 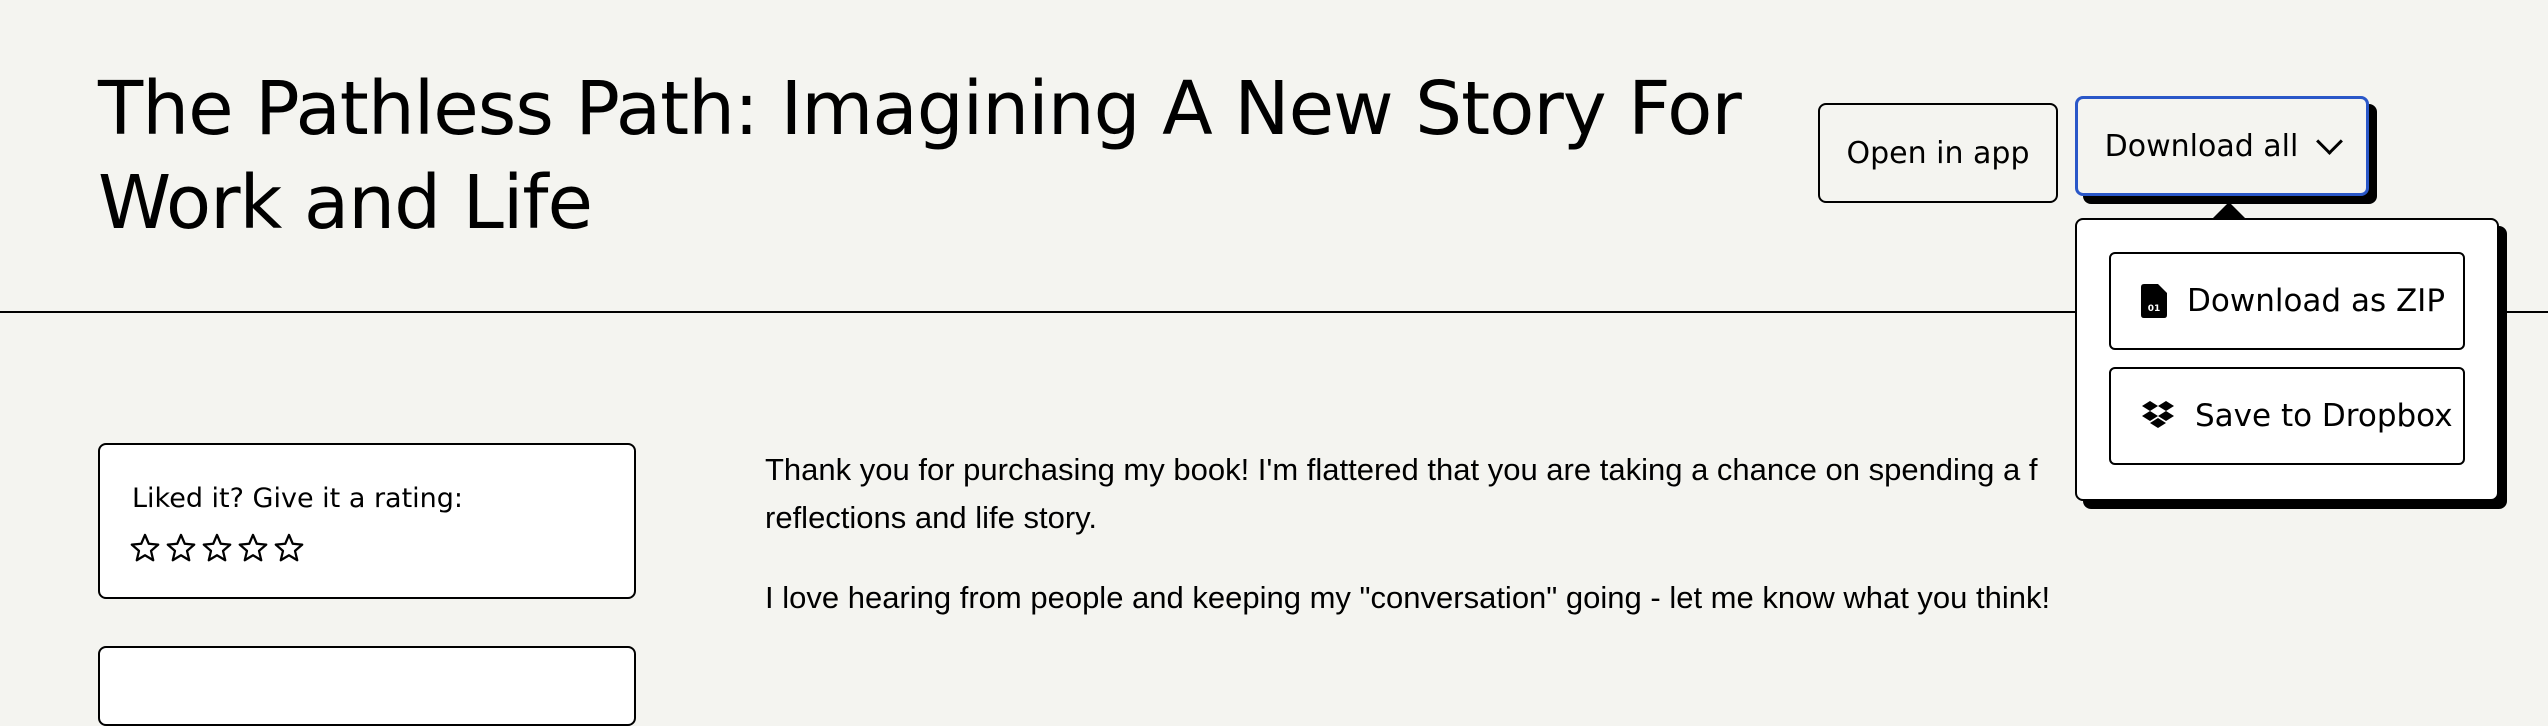 I want to click on open-in-app-label: Open in app, so click(x=1938, y=153).